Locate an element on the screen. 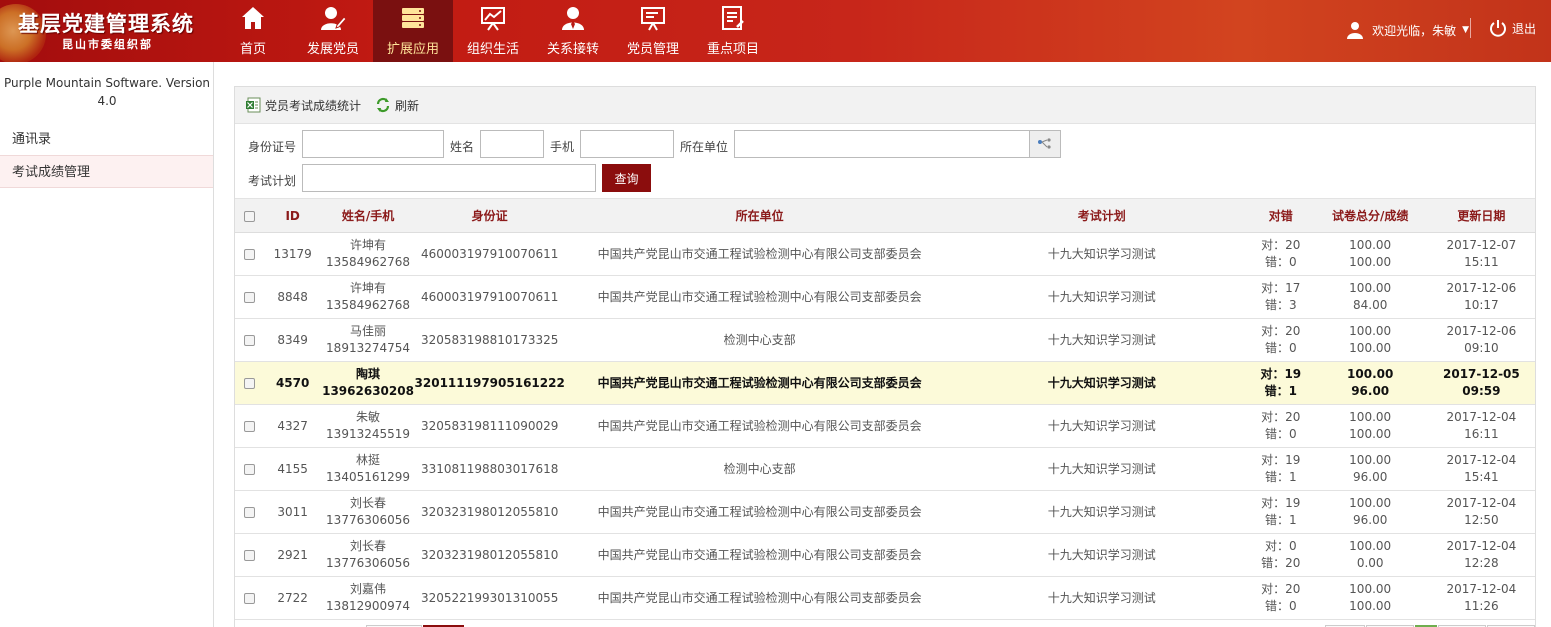 The height and width of the screenshot is (627, 1551). presentation-chart-icon is located at coordinates (493, 19).